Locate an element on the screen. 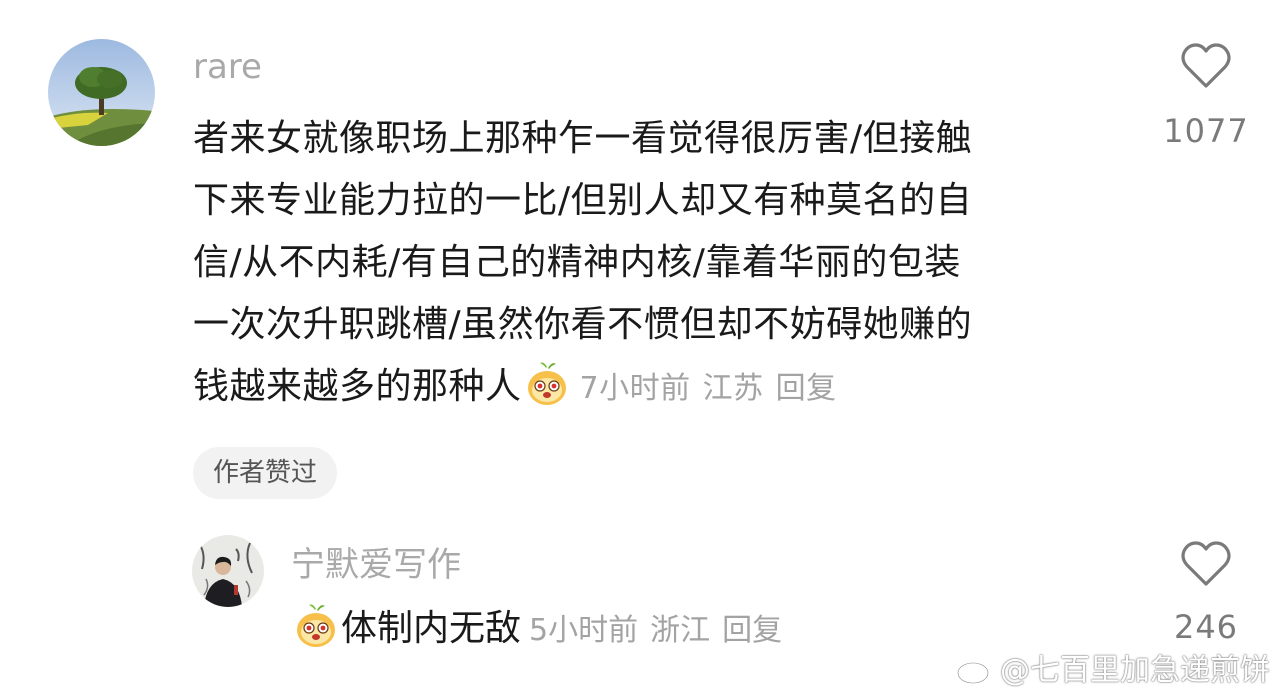 This screenshot has width=1284, height=695. reply-like-count: 246 is located at coordinates (1206, 627).